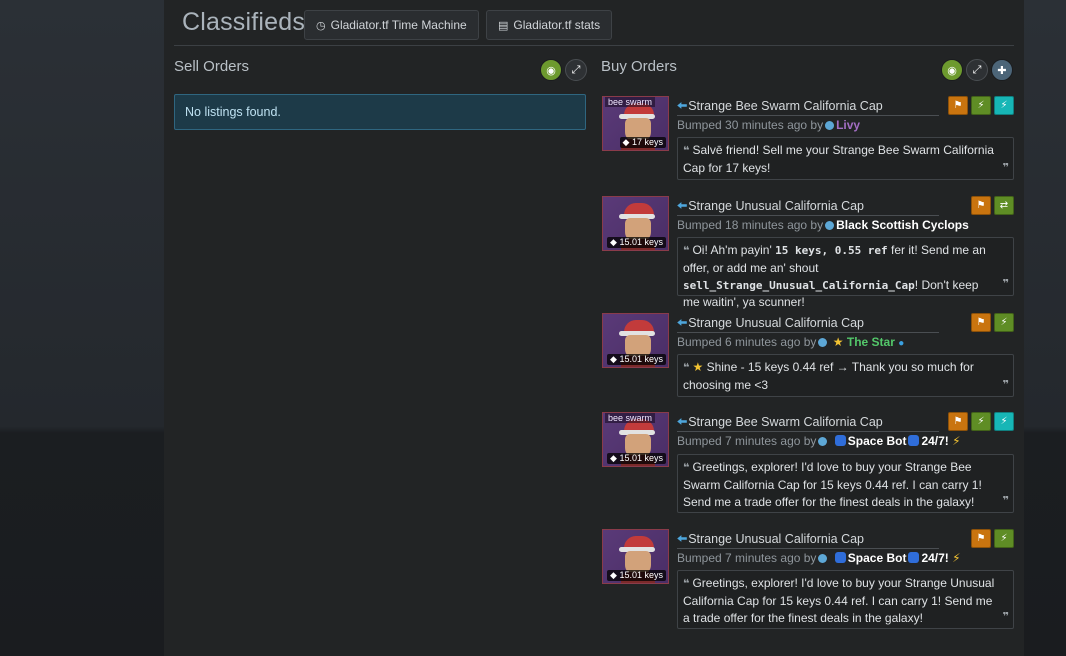 Image resolution: width=1066 pixels, height=656 pixels. Describe the element at coordinates (902, 225) in the screenshot. I see `user-link: Black Scottish Cyclops` at that location.